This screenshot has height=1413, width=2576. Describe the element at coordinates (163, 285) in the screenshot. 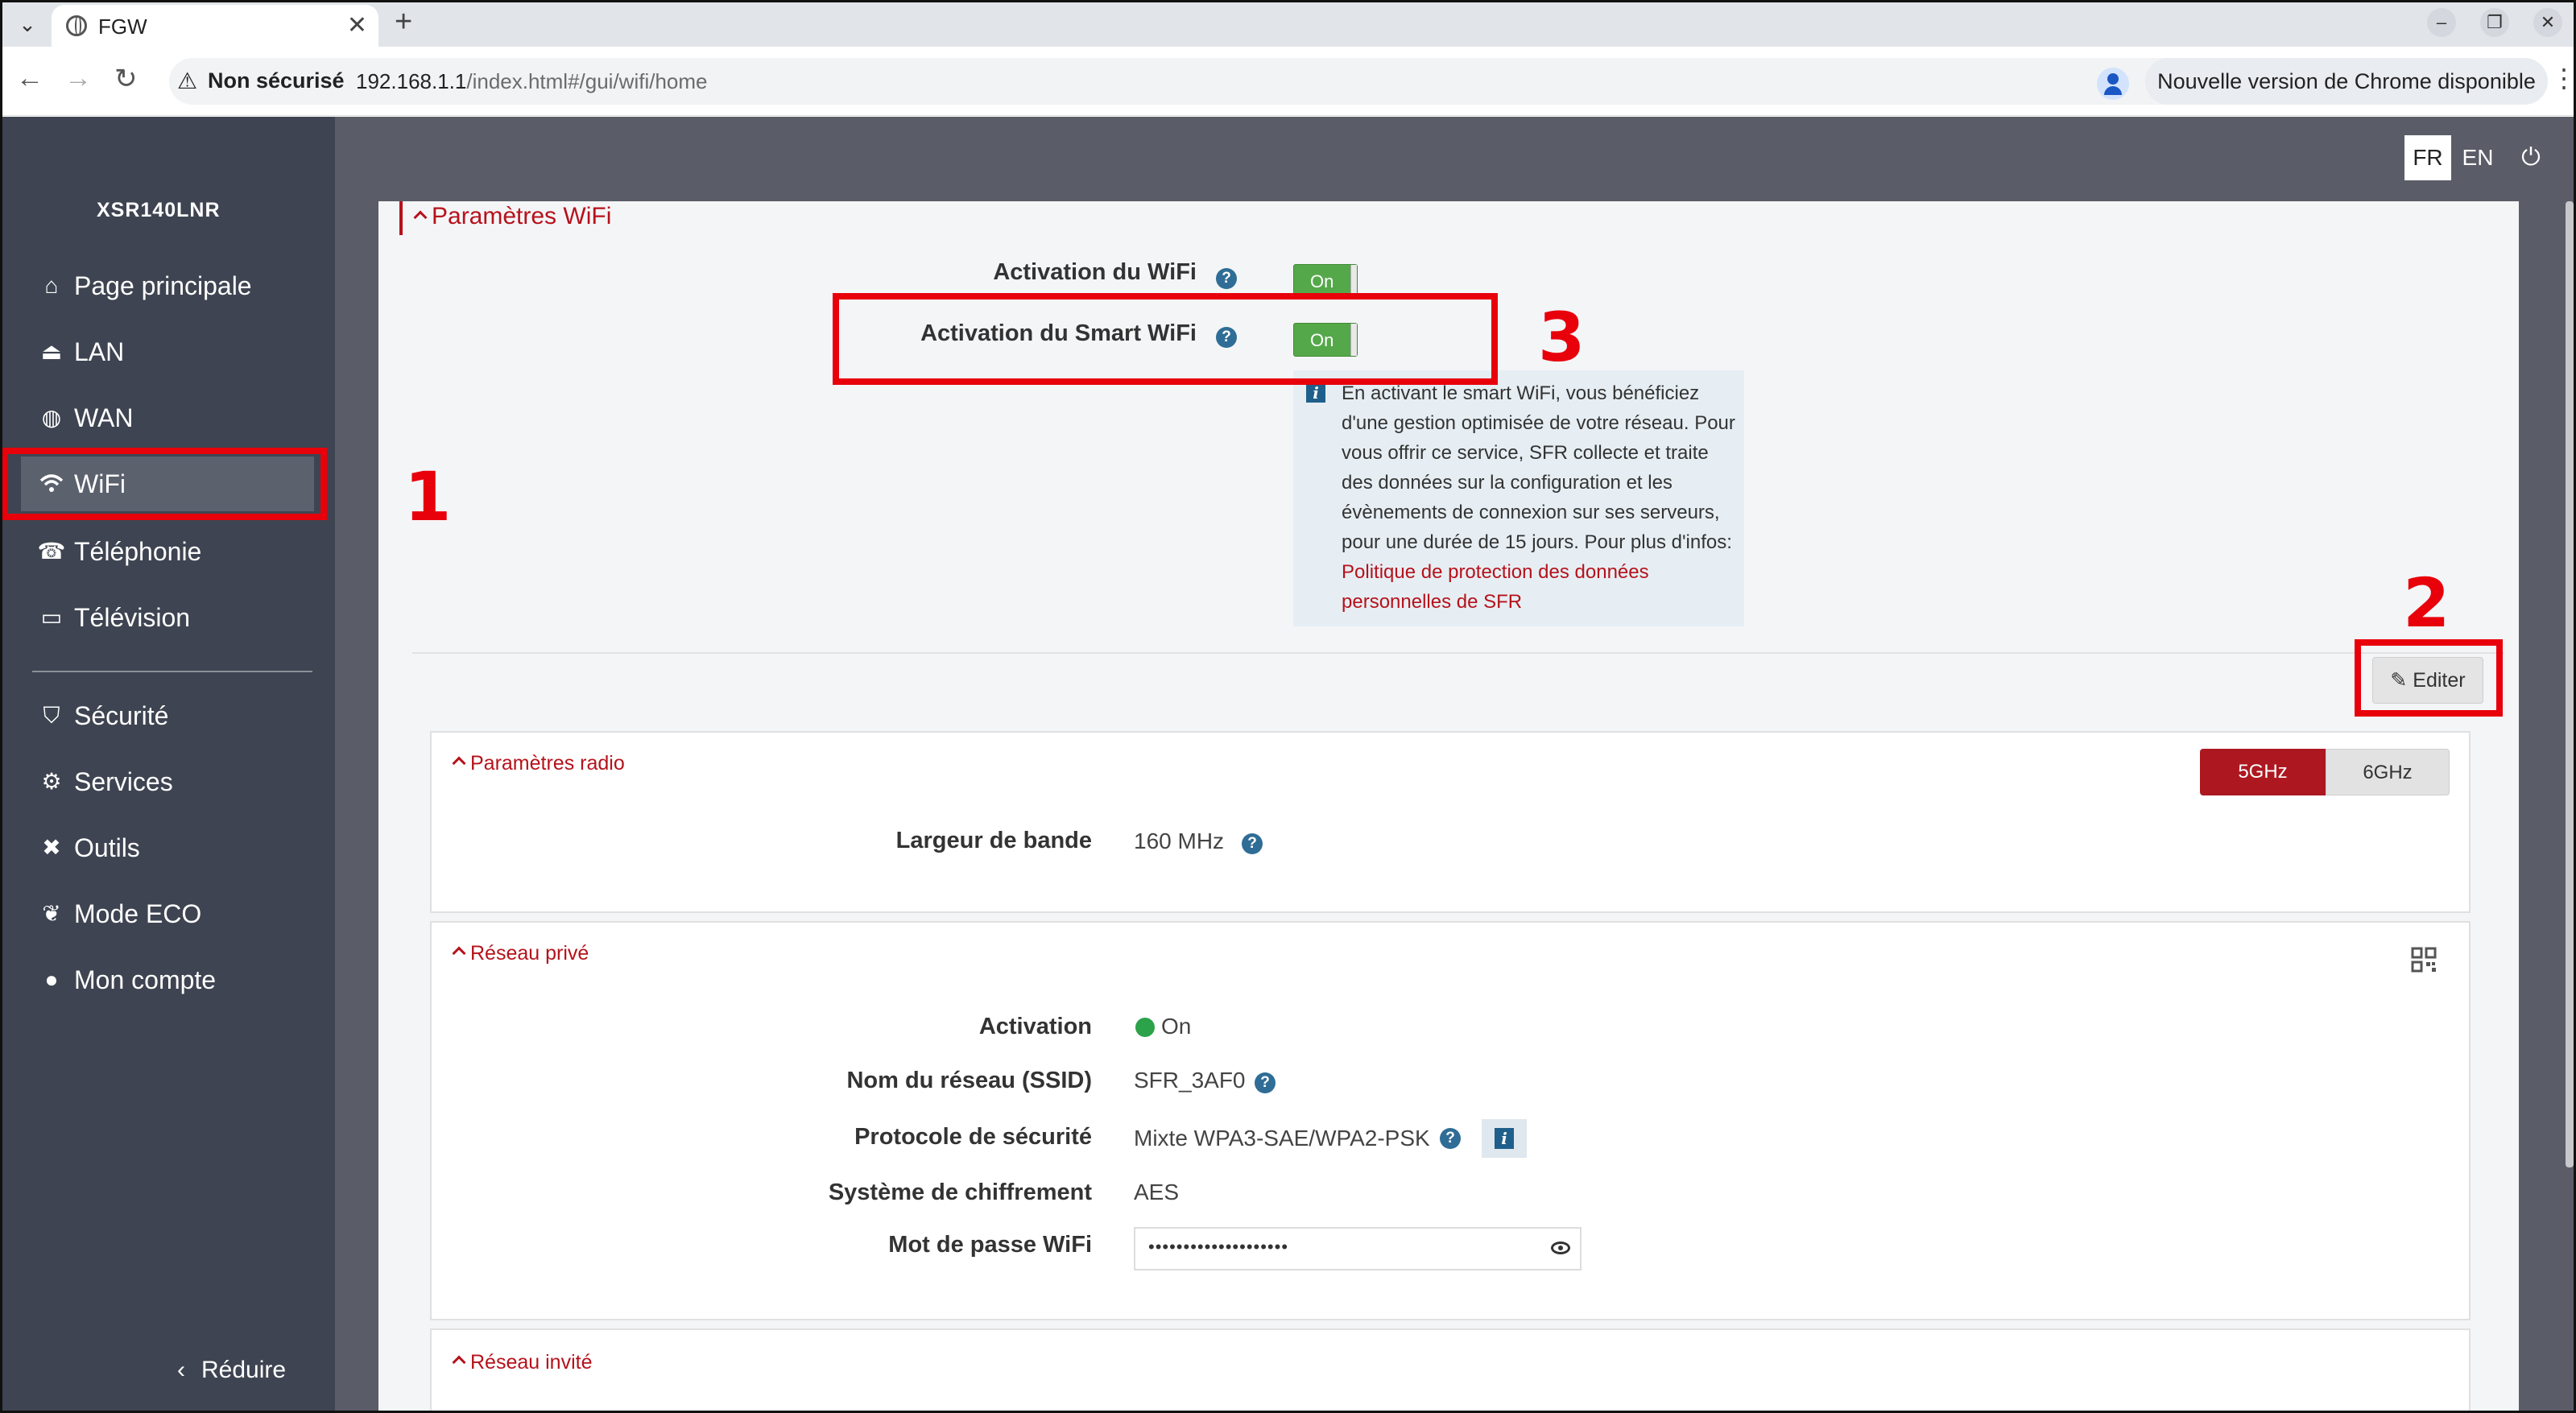

I see `sidebar-item-label: Page principale` at that location.